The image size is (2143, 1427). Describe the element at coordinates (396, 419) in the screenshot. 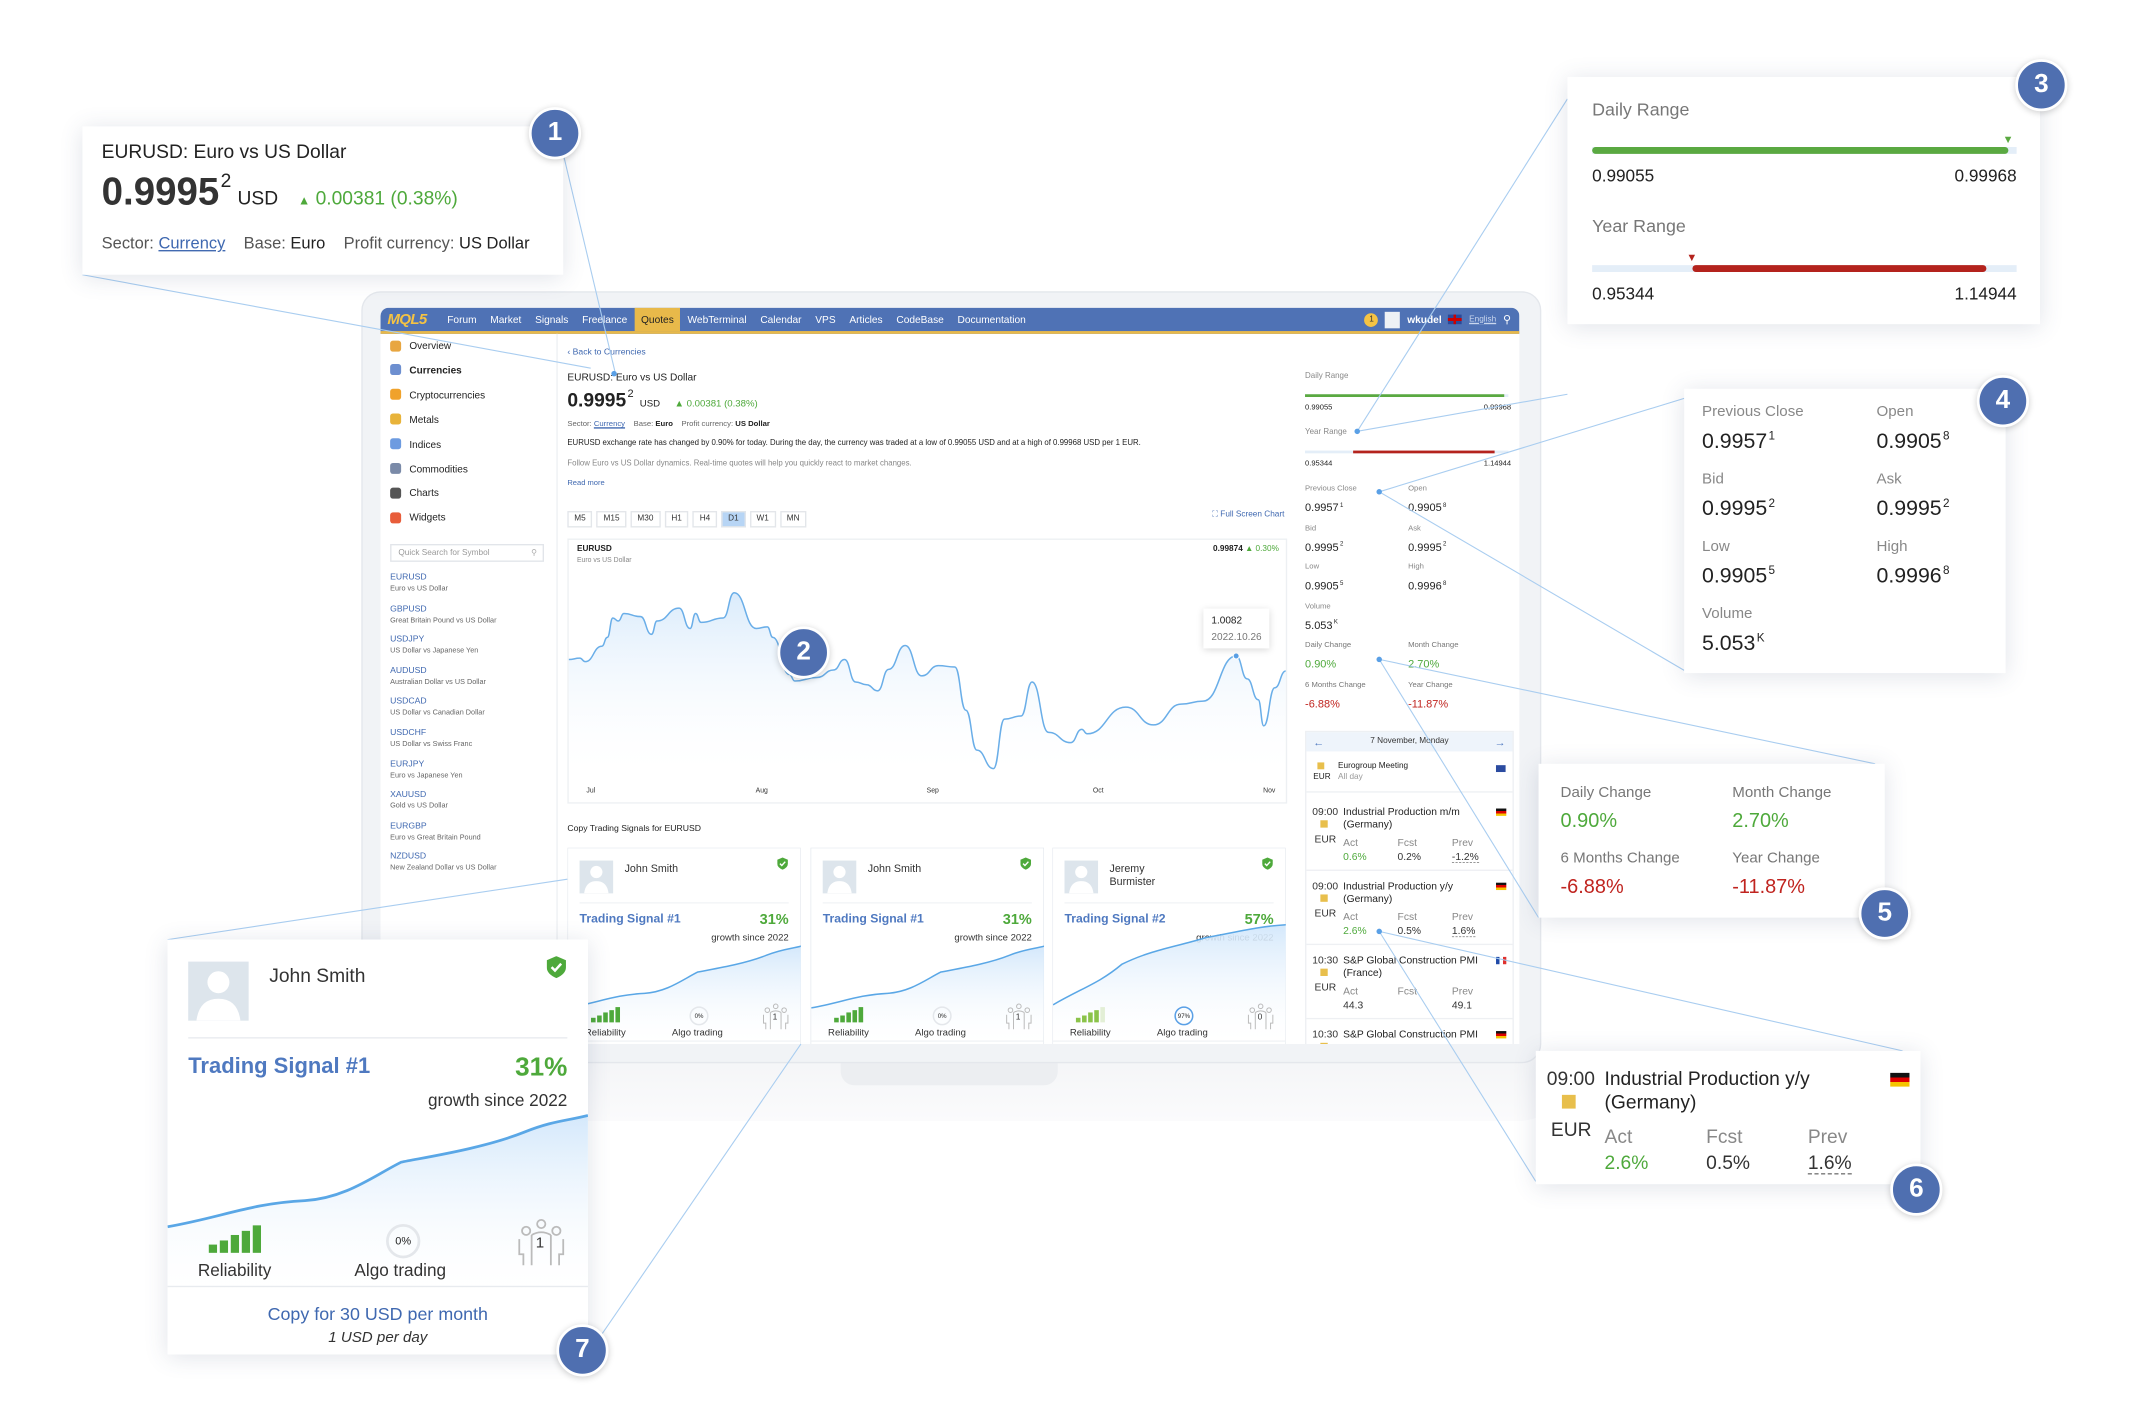

I see `metals-icon` at that location.